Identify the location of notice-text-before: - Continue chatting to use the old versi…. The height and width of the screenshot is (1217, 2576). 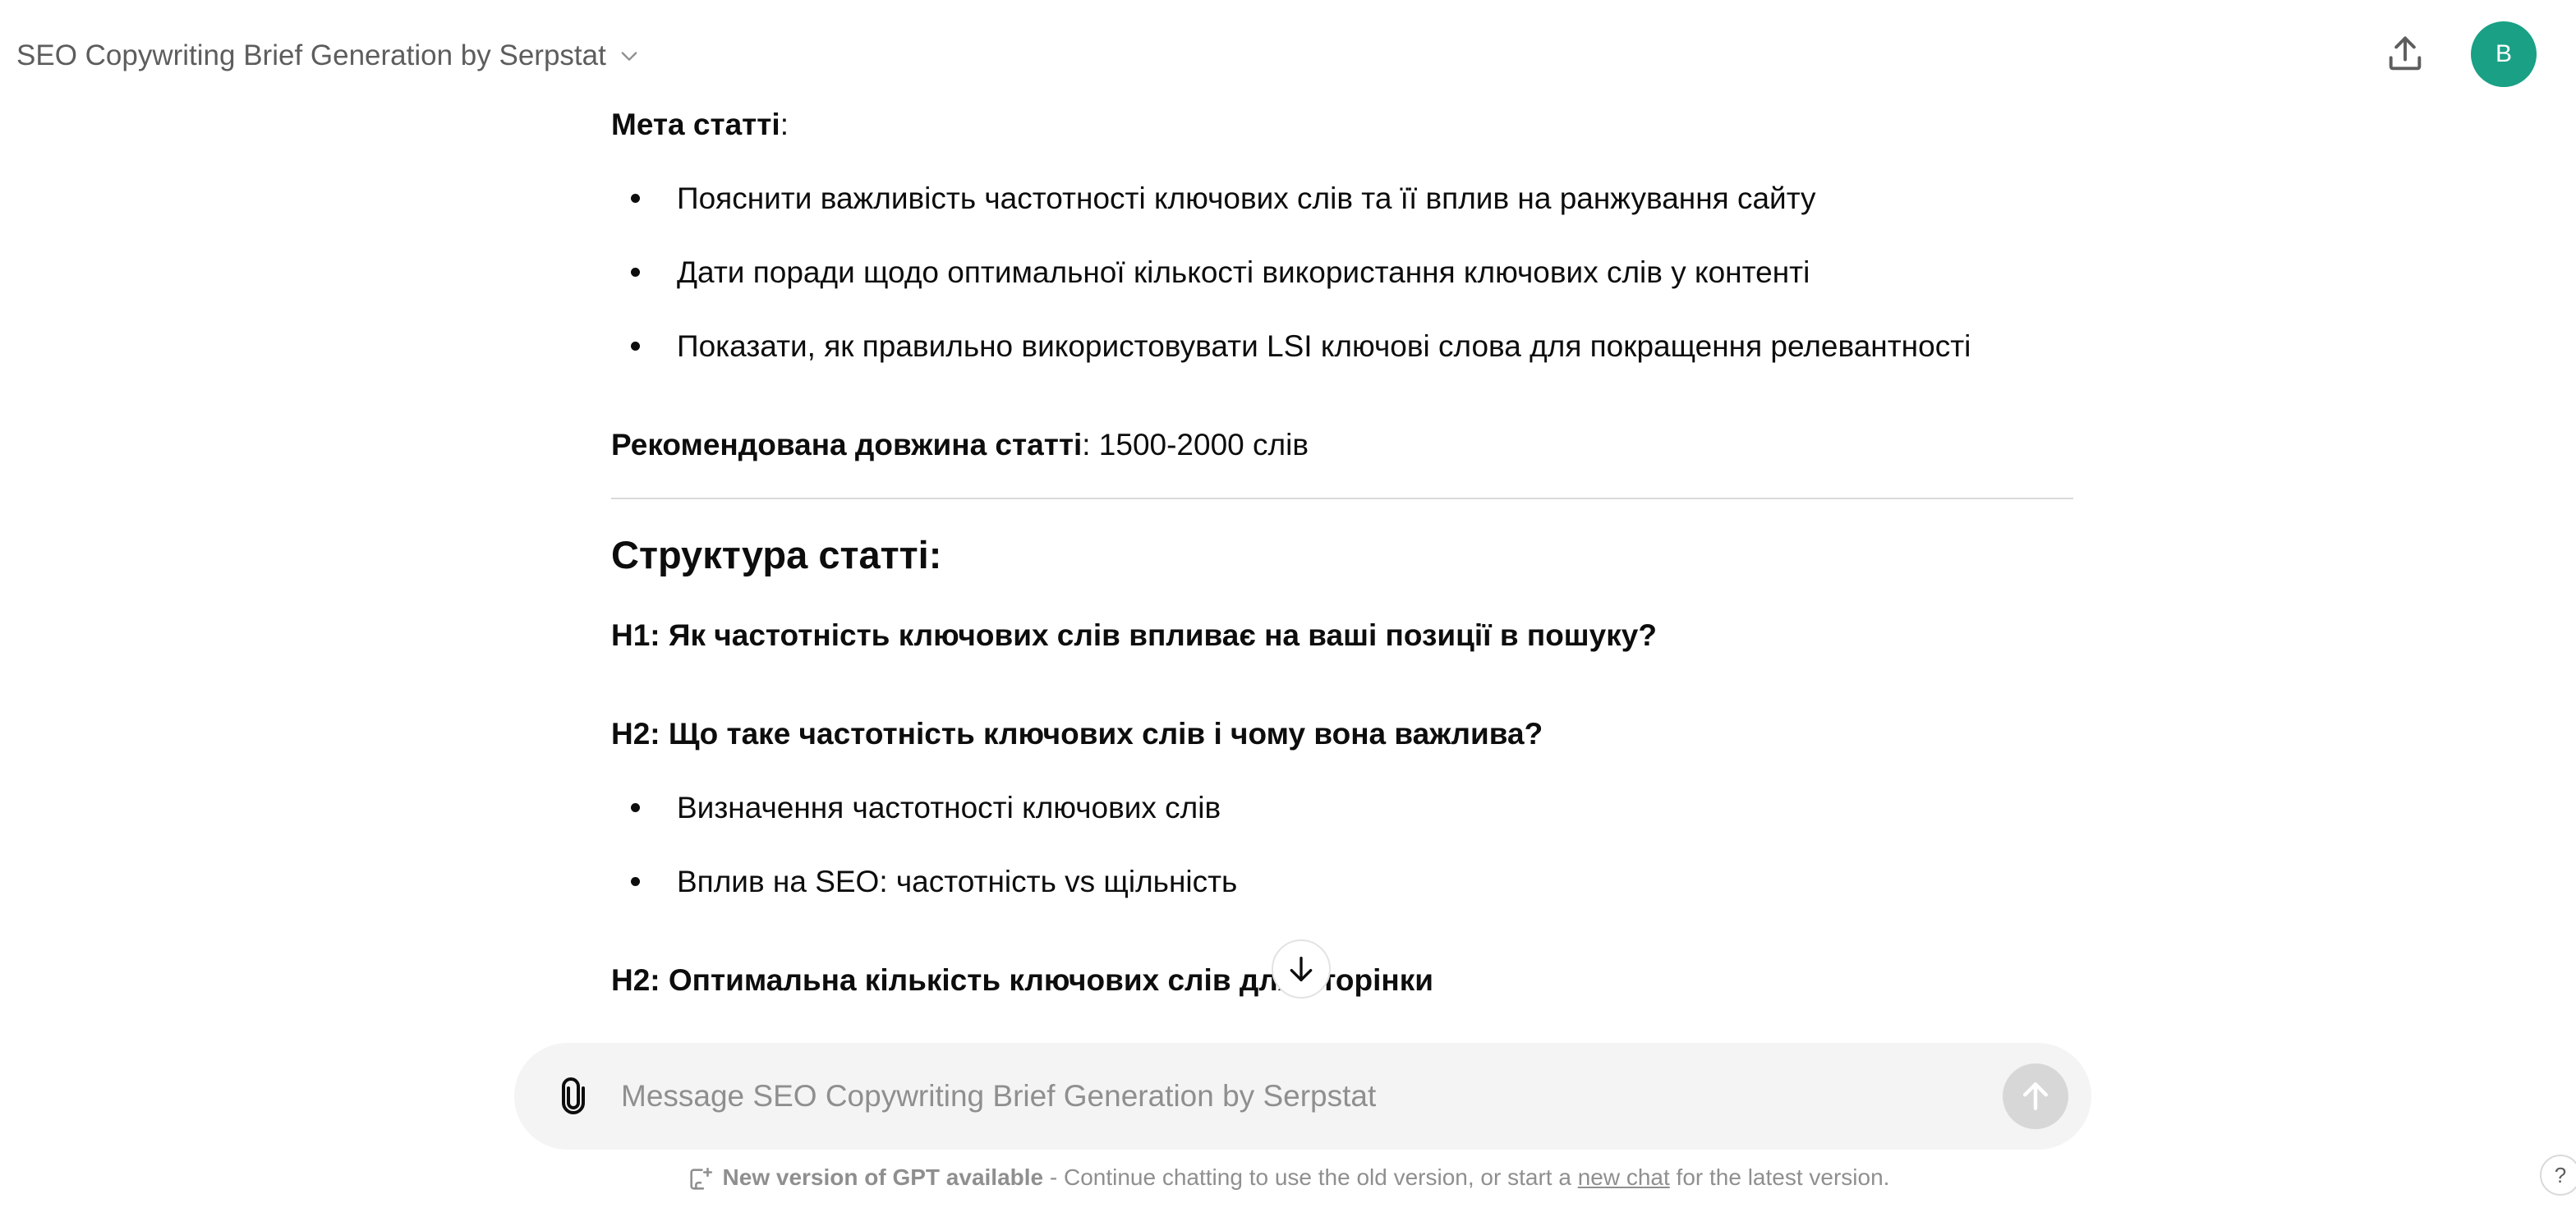
(1310, 1177).